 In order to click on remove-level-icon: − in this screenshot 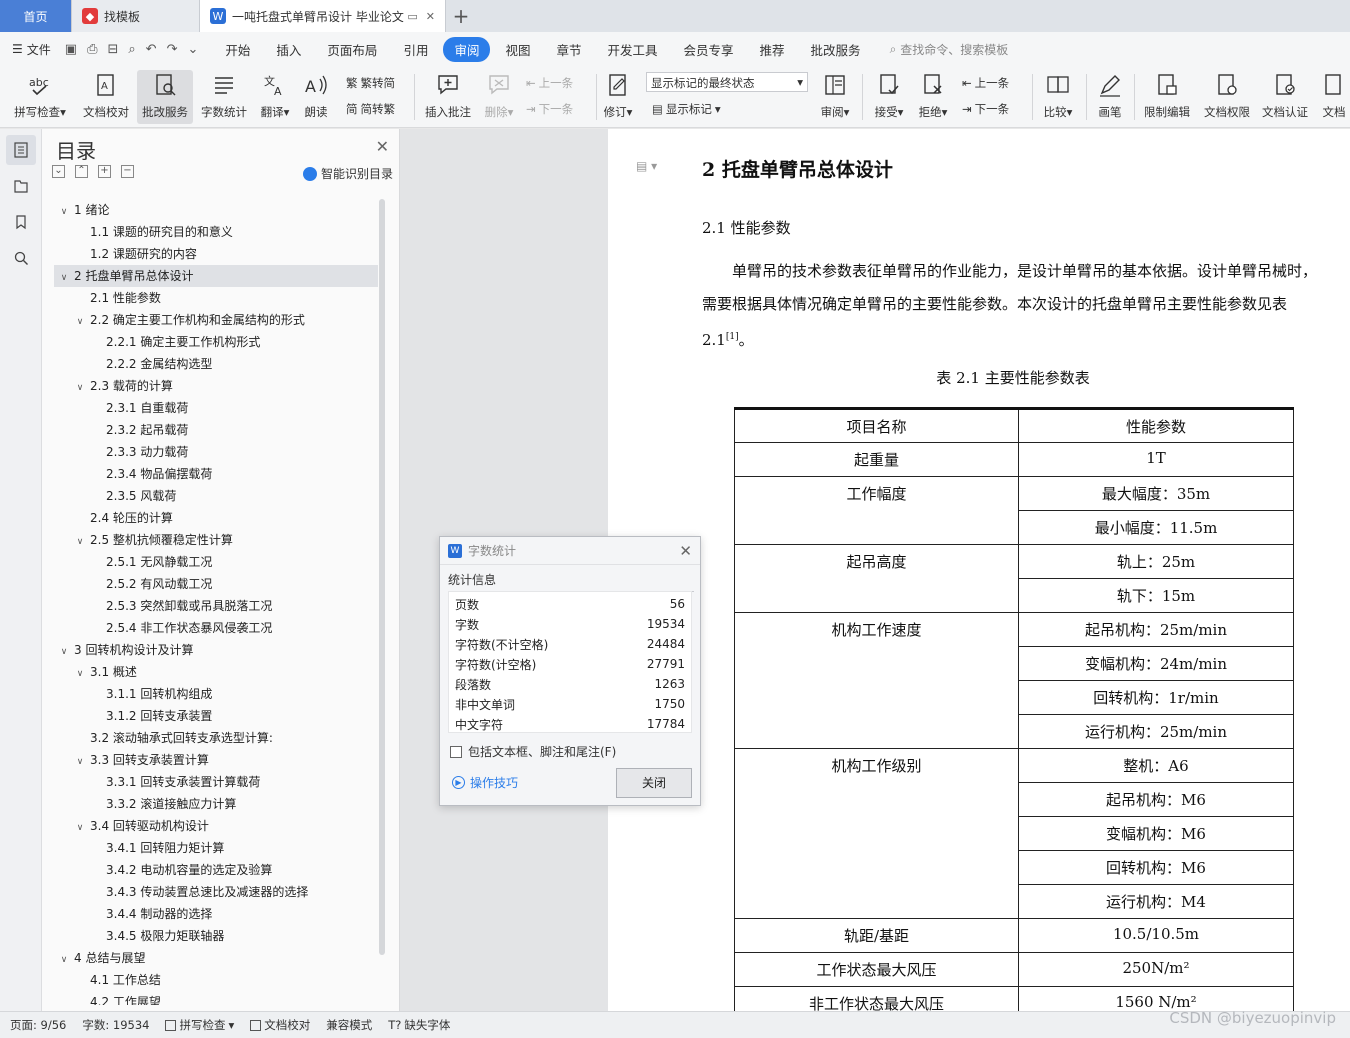, I will do `click(127, 171)`.